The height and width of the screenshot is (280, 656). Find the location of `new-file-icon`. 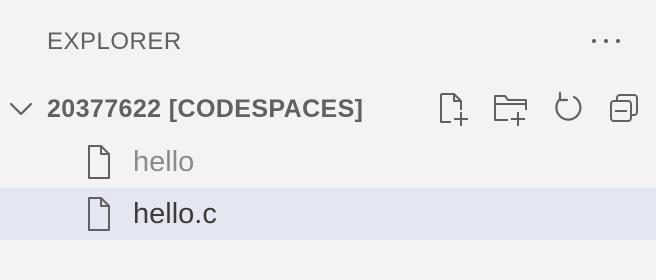

new-file-icon is located at coordinates (454, 109).